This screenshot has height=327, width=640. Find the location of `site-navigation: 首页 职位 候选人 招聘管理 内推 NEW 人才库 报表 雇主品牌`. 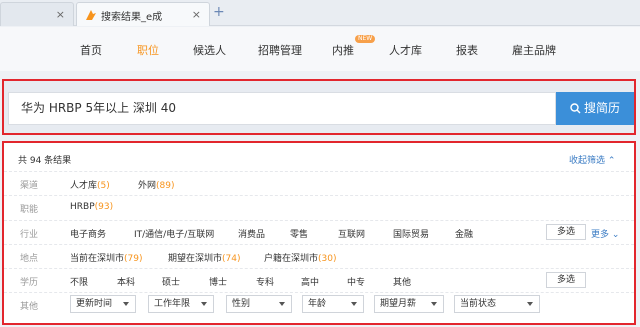

site-navigation: 首页 职位 候选人 招聘管理 内推 NEW 人才库 报表 雇主品牌 is located at coordinates (320, 49).